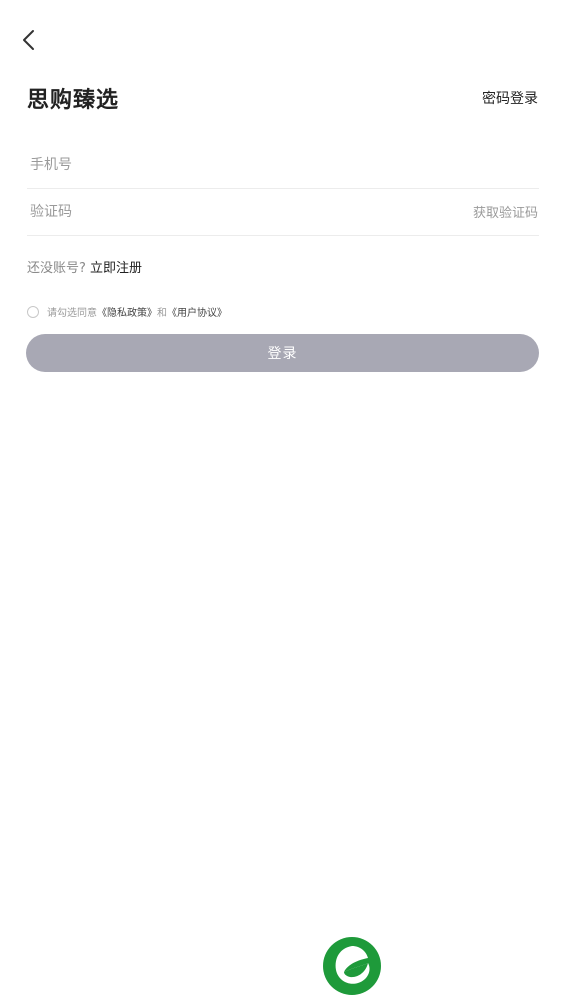 The width and height of the screenshot is (565, 1004). Describe the element at coordinates (33, 311) in the screenshot. I see `agree-radio` at that location.